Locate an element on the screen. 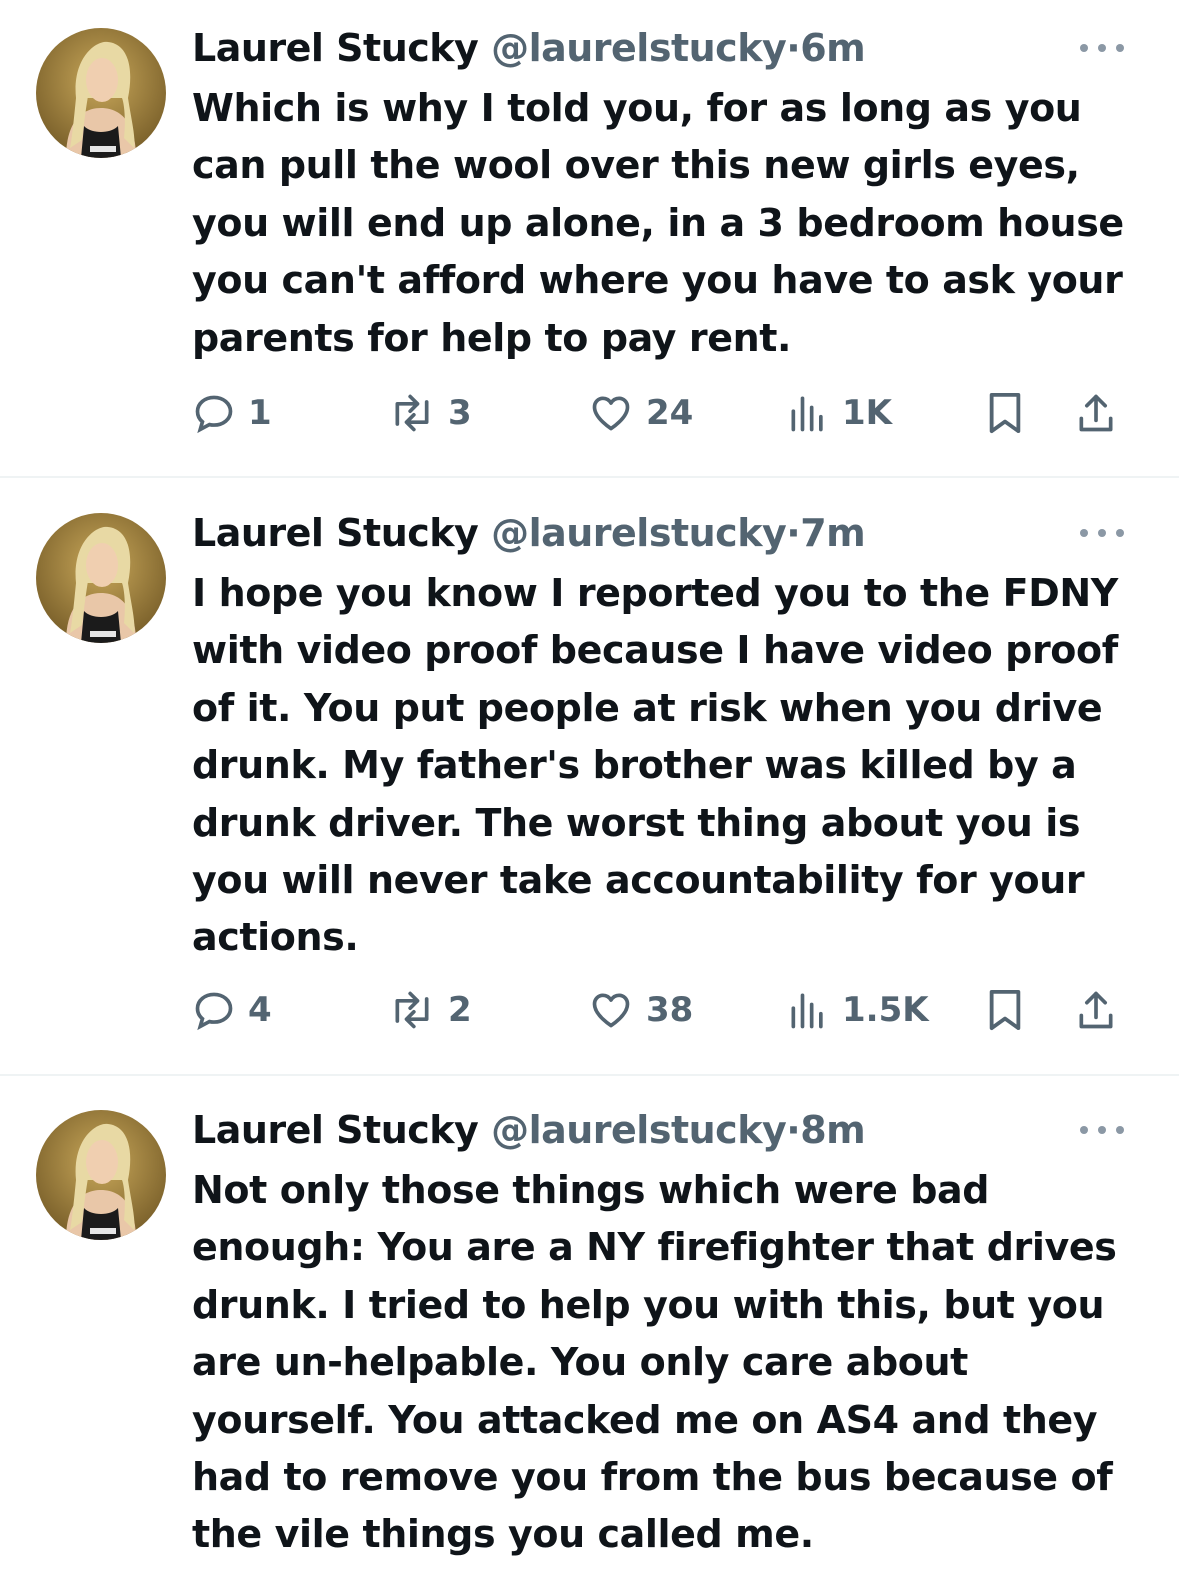  repost-count: 3 is located at coordinates (460, 413).